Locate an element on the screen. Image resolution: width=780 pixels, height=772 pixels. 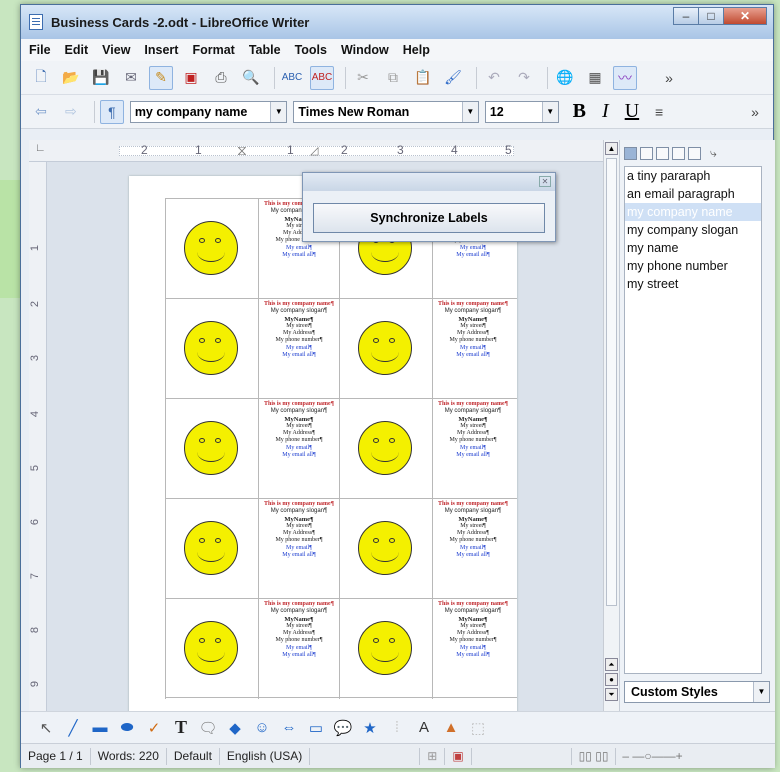
list-item: my street is located at coordinates (693, 284).